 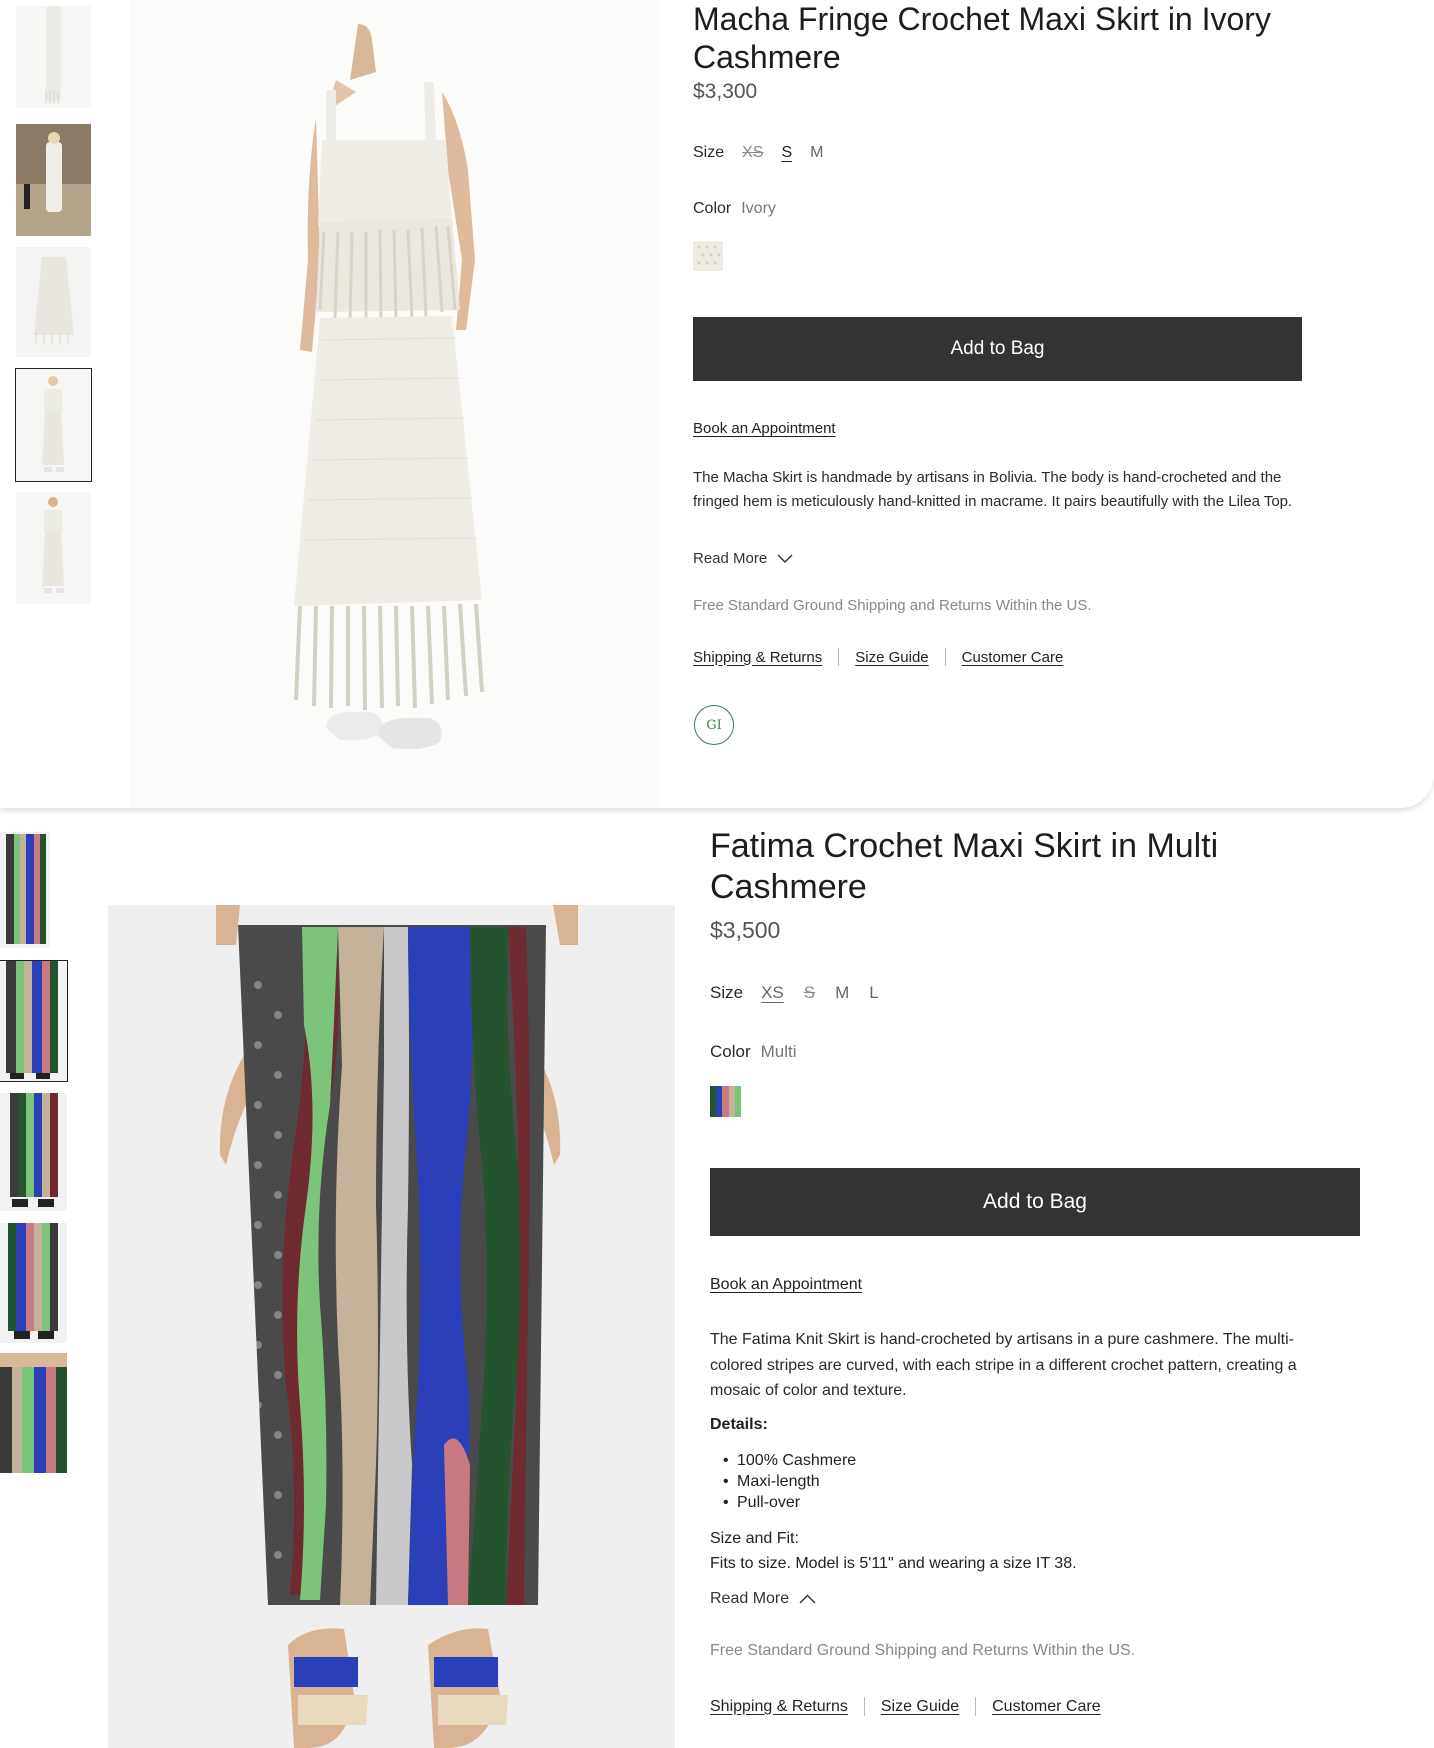 I want to click on badge-text: GI, so click(x=714, y=725).